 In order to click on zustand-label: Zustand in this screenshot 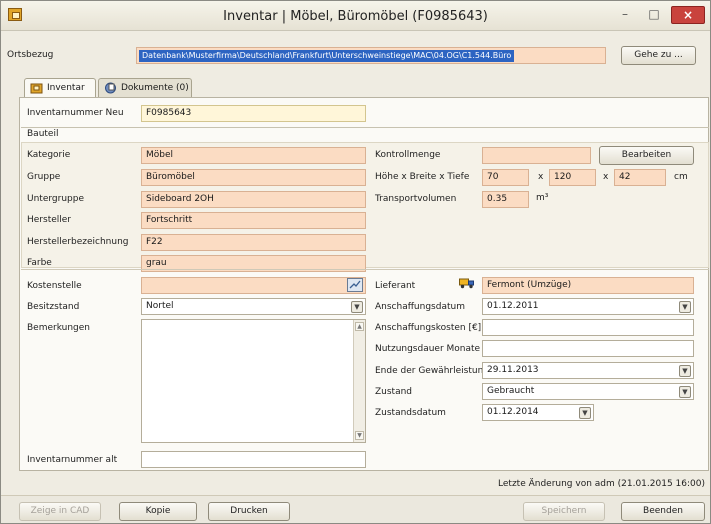, I will do `click(394, 392)`.